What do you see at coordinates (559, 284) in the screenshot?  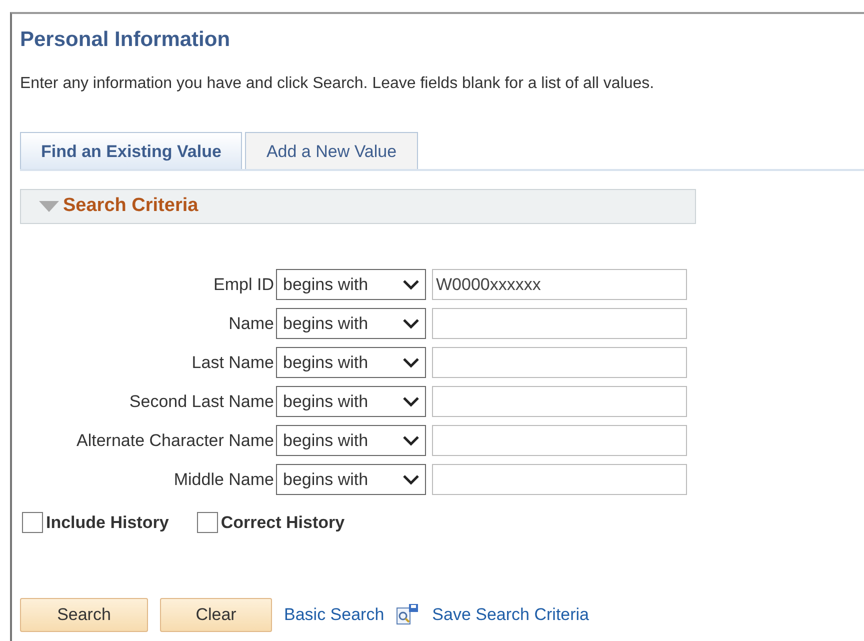 I see `text-field: W0000xxxxxx` at bounding box center [559, 284].